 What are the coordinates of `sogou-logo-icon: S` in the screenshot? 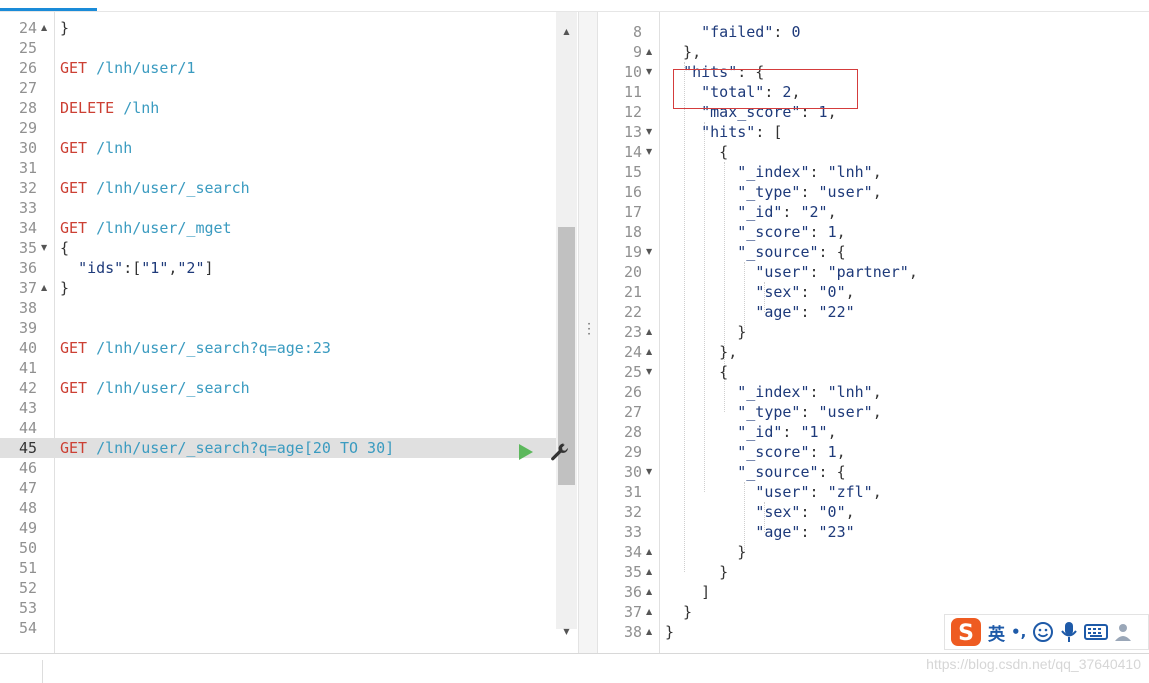 It's located at (966, 632).